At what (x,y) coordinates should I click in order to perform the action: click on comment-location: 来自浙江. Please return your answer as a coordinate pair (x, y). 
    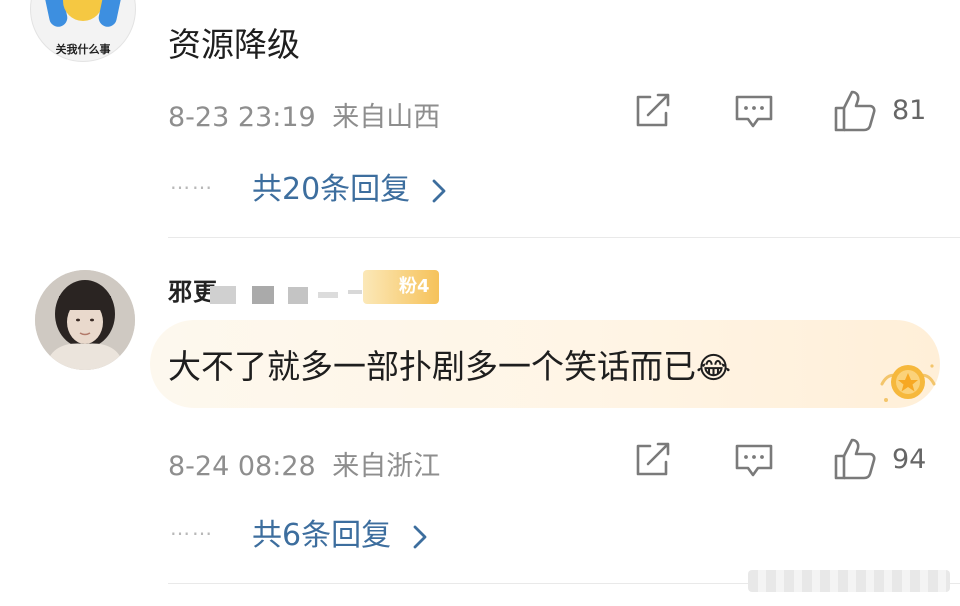
    Looking at the image, I should click on (386, 466).